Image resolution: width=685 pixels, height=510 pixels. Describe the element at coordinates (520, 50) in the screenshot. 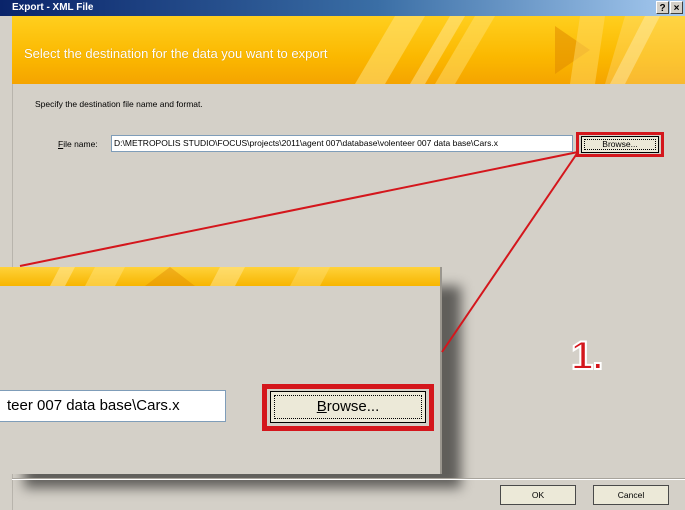

I see `banner-decoration` at that location.